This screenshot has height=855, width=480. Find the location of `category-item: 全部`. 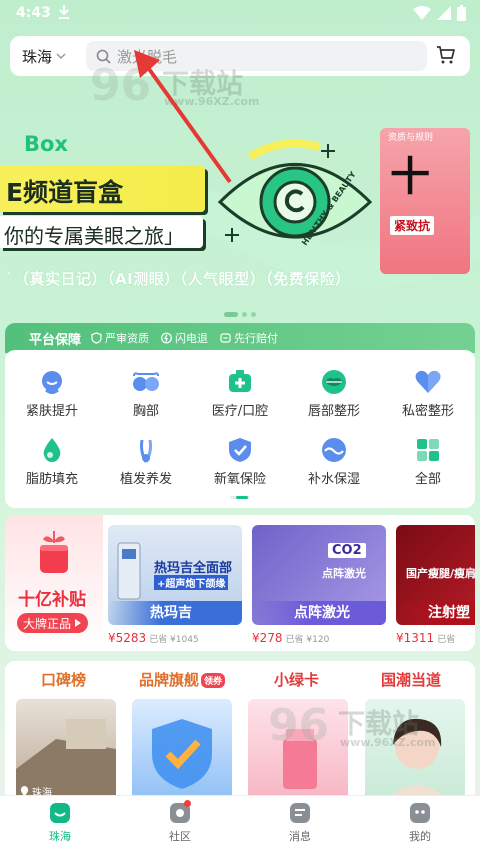

category-item: 全部 is located at coordinates (428, 461).